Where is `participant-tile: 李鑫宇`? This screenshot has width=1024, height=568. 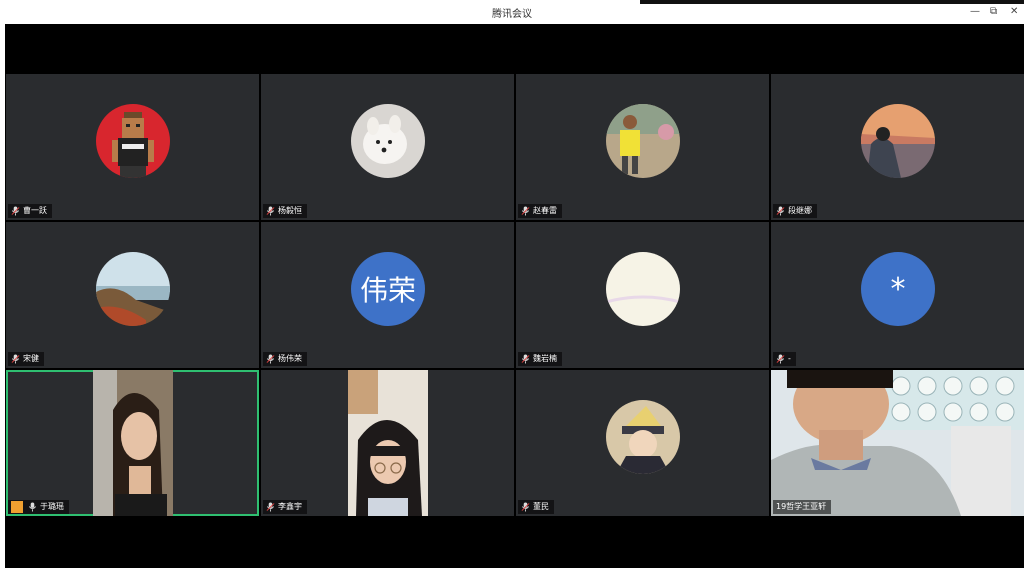
participant-tile: 李鑫宇 is located at coordinates (387, 443).